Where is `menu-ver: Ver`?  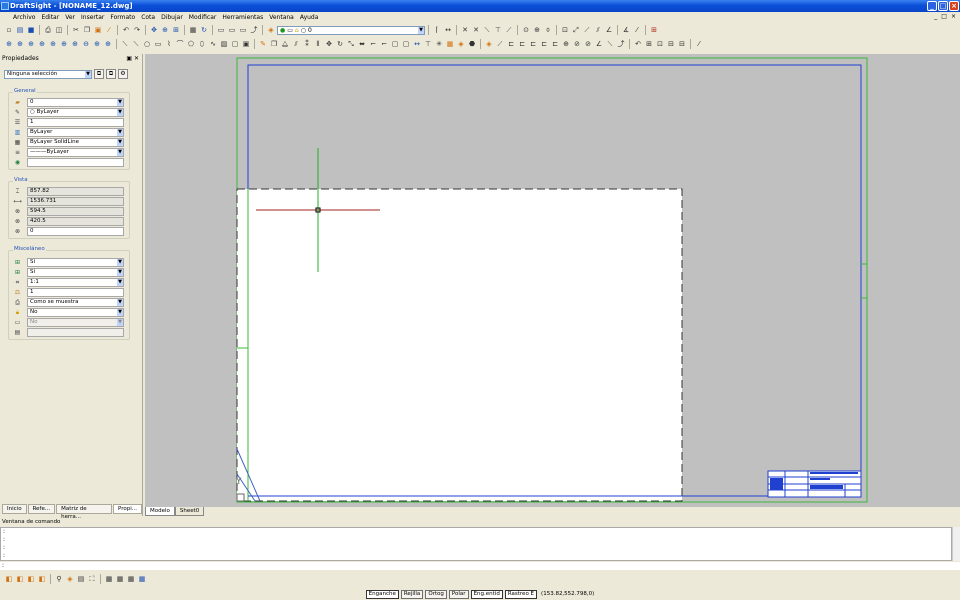
menu-ver: Ver is located at coordinates (70, 17).